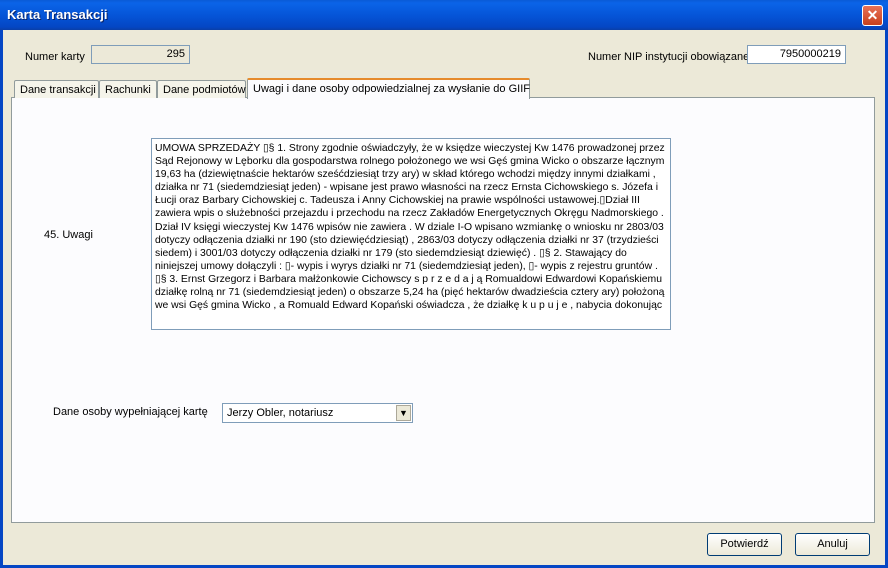  I want to click on person-label: Dane osoby wypełniającej kartę, so click(130, 412).